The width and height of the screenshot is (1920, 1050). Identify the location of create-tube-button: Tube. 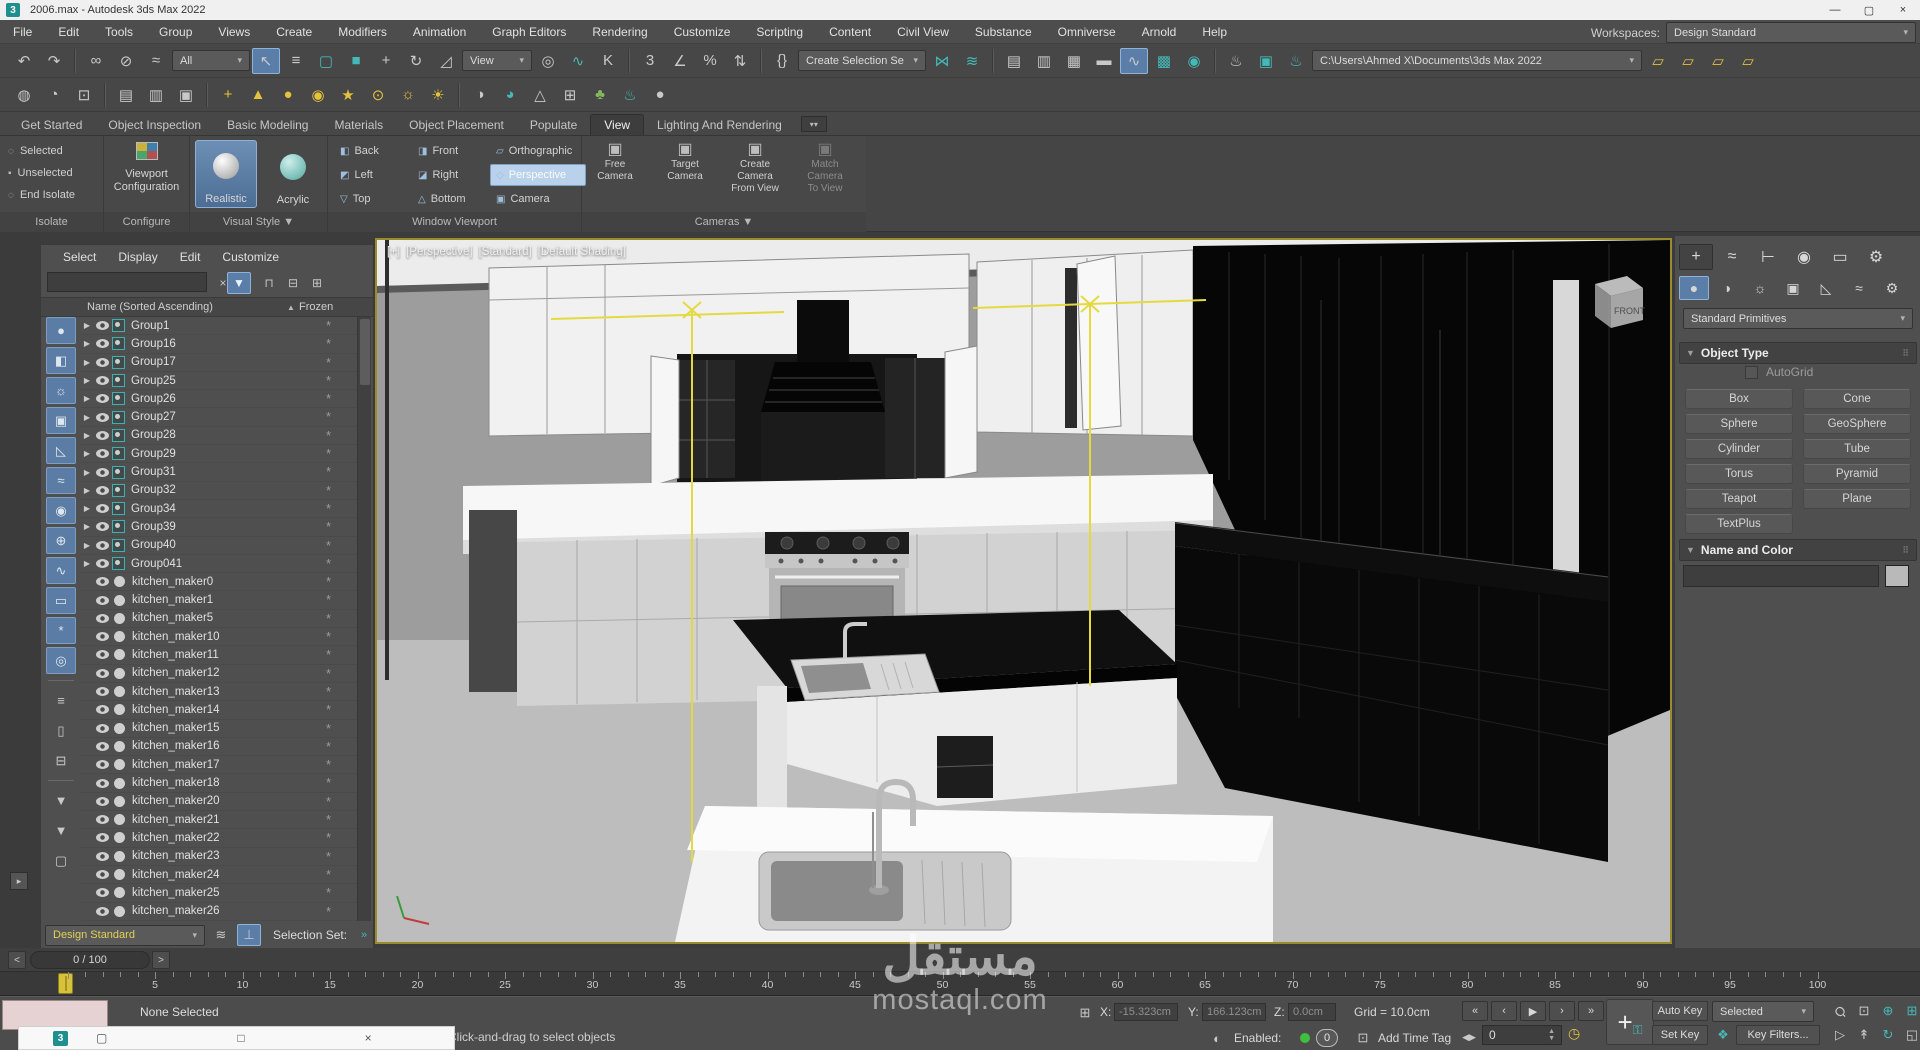
(1857, 449).